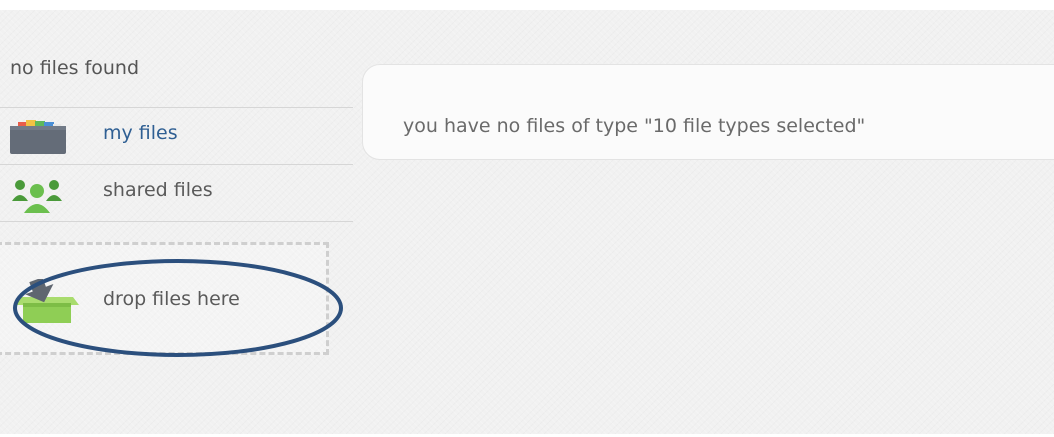 The image size is (1054, 437). Describe the element at coordinates (171, 299) in the screenshot. I see `drop-zone-label: drop files here` at that location.